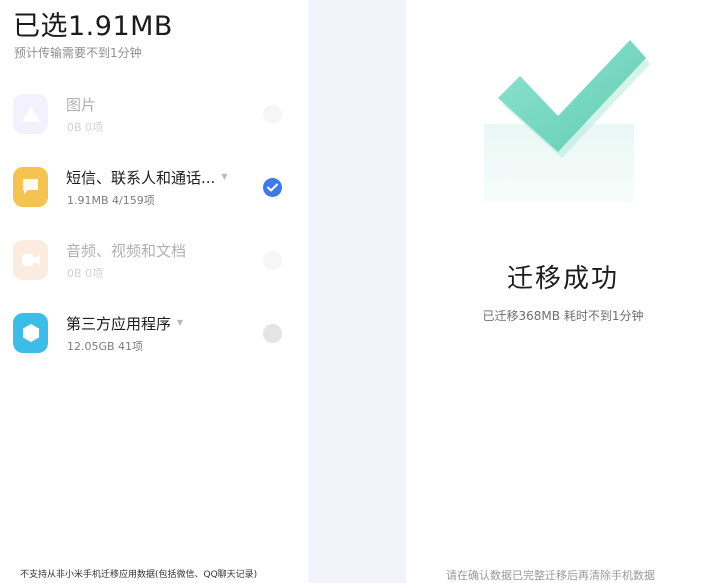 The width and height of the screenshot is (720, 583). What do you see at coordinates (154, 270) in the screenshot?
I see `list-item-audio-video-docs: 音频、视频和文档 0B 0项` at bounding box center [154, 270].